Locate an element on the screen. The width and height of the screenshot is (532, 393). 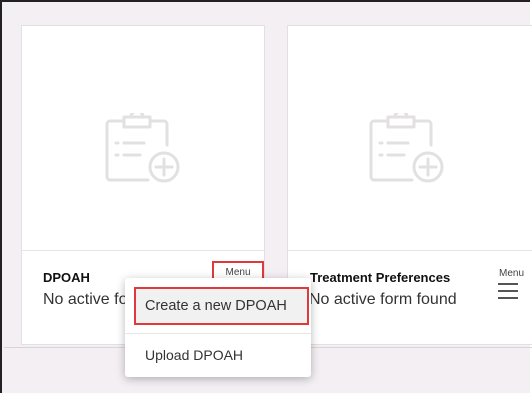
card-status: No active form found is located at coordinates (383, 299).